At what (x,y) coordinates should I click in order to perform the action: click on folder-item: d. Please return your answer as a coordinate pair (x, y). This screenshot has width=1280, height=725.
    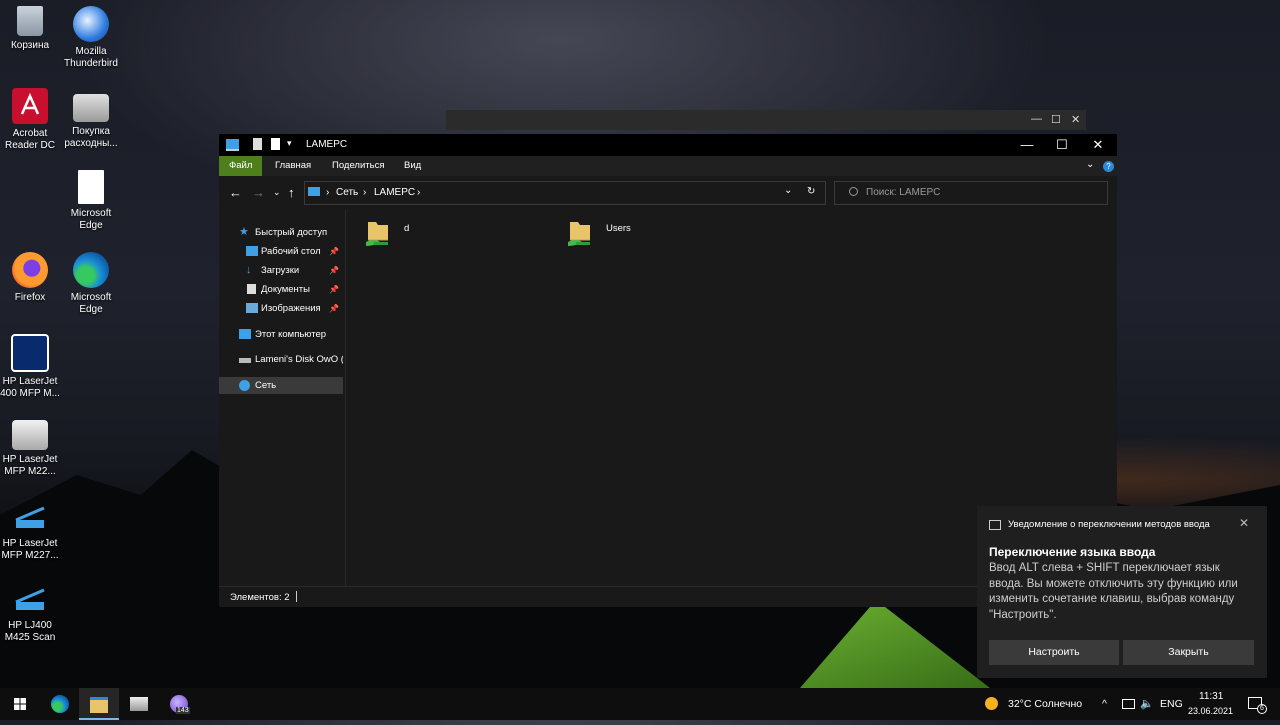
    Looking at the image, I should click on (408, 234).